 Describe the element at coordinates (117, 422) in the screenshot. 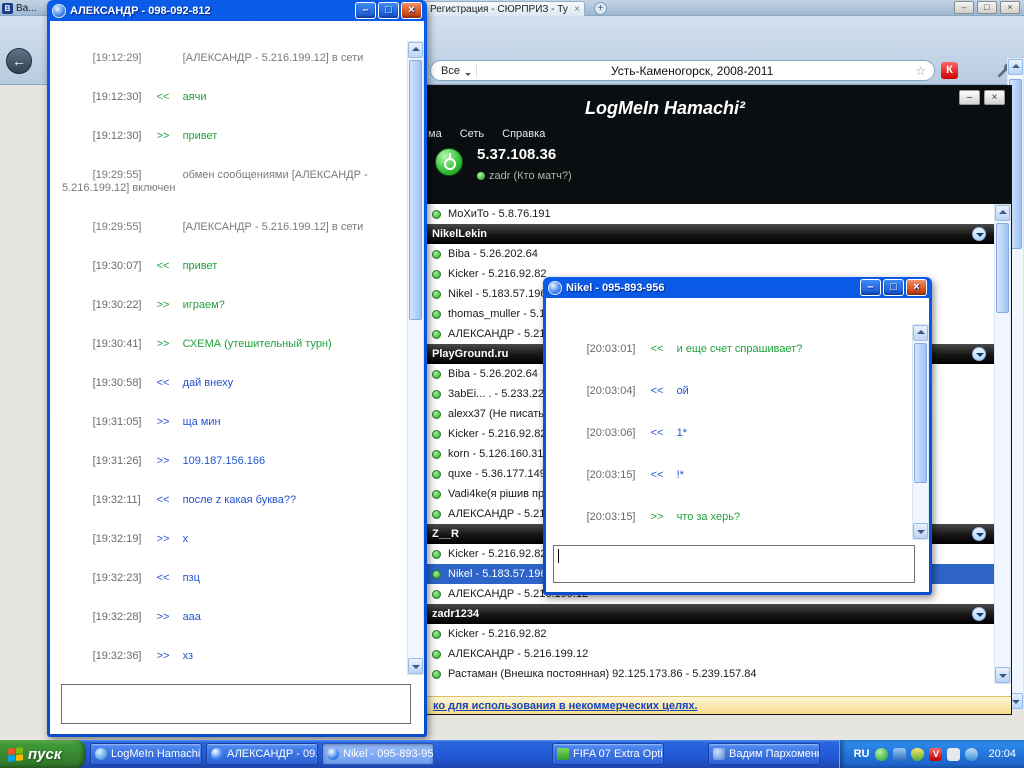

I see `message-time: [19:31:05]` at that location.